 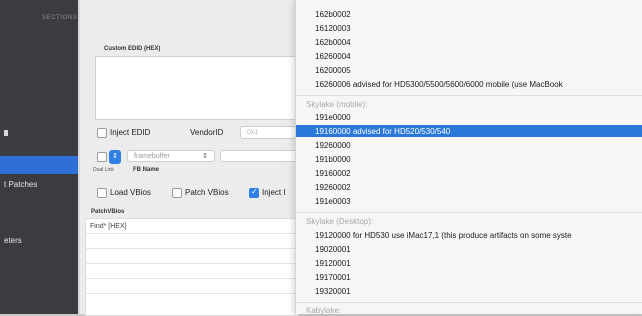 What do you see at coordinates (102, 133) in the screenshot?
I see `inject-edid-checkbox` at bounding box center [102, 133].